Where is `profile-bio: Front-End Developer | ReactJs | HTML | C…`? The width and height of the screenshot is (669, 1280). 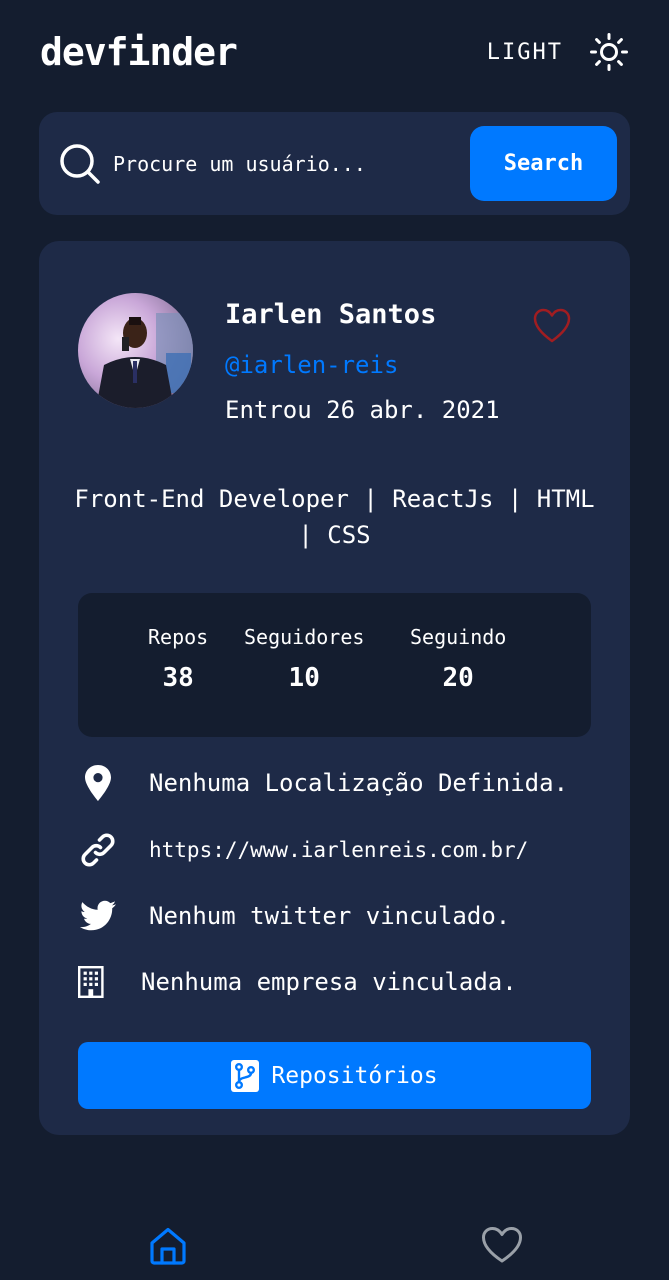
profile-bio: Front-End Developer | ReactJs | HTML | C… is located at coordinates (334, 517).